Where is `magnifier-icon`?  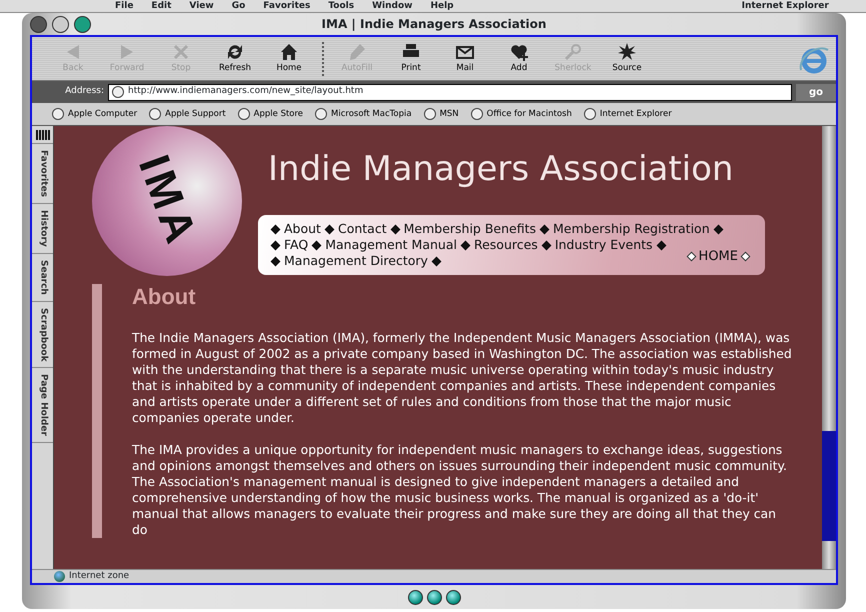 magnifier-icon is located at coordinates (573, 52).